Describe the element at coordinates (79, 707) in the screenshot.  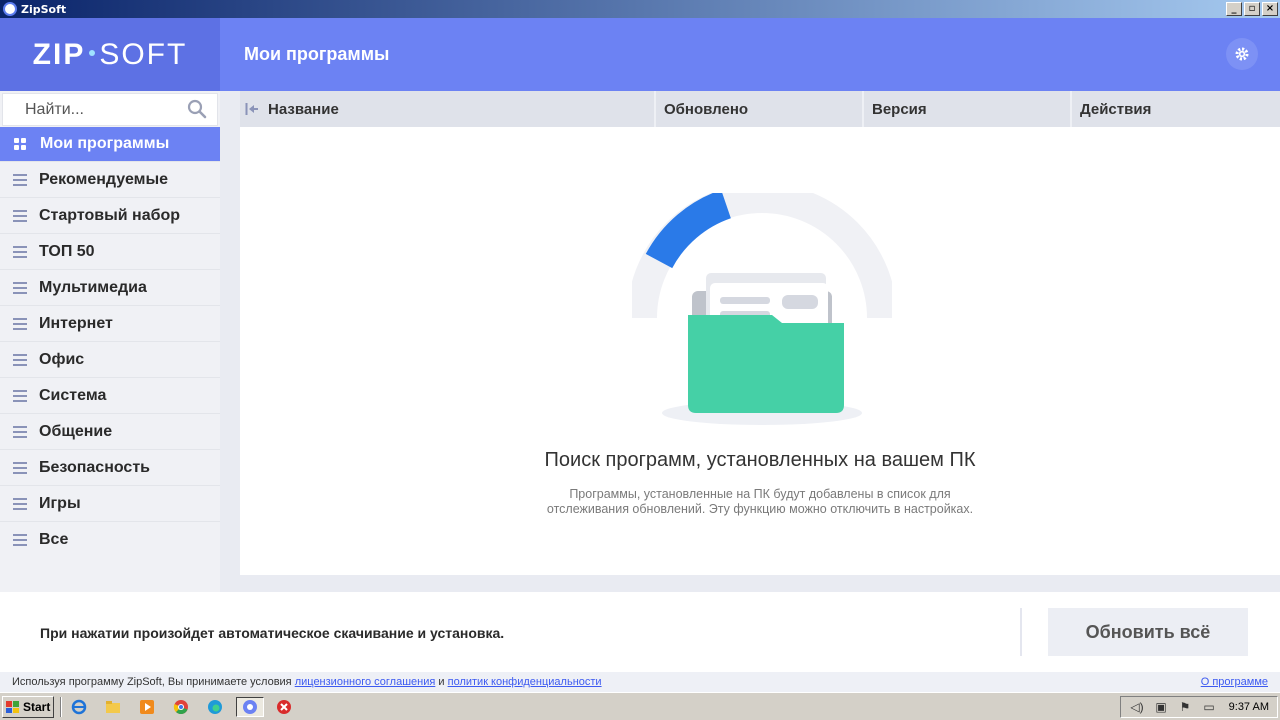
I see `internet-explorer-icon` at that location.